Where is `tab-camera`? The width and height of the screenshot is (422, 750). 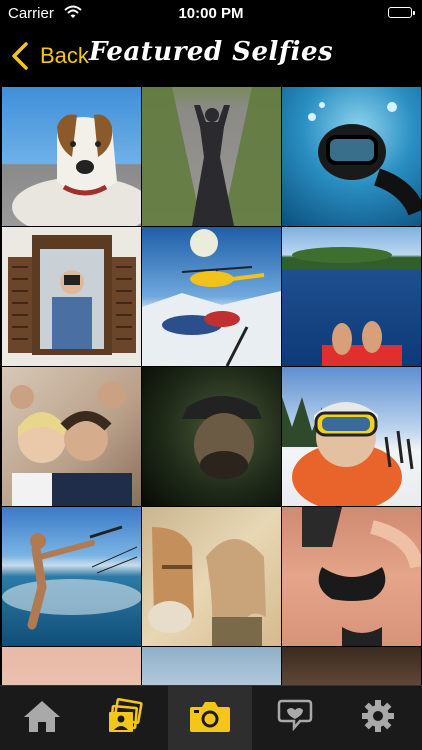 tab-camera is located at coordinates (210, 718).